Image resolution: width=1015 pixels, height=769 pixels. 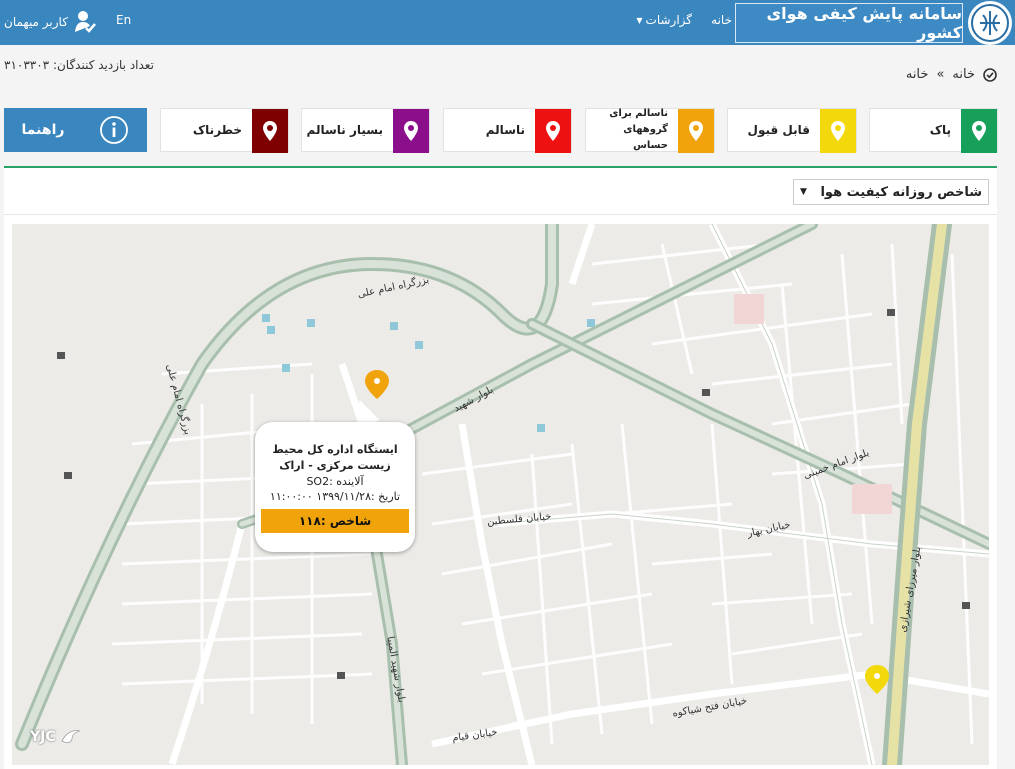 I want to click on legend-item-hazardous: خطرناک, so click(x=224, y=130).